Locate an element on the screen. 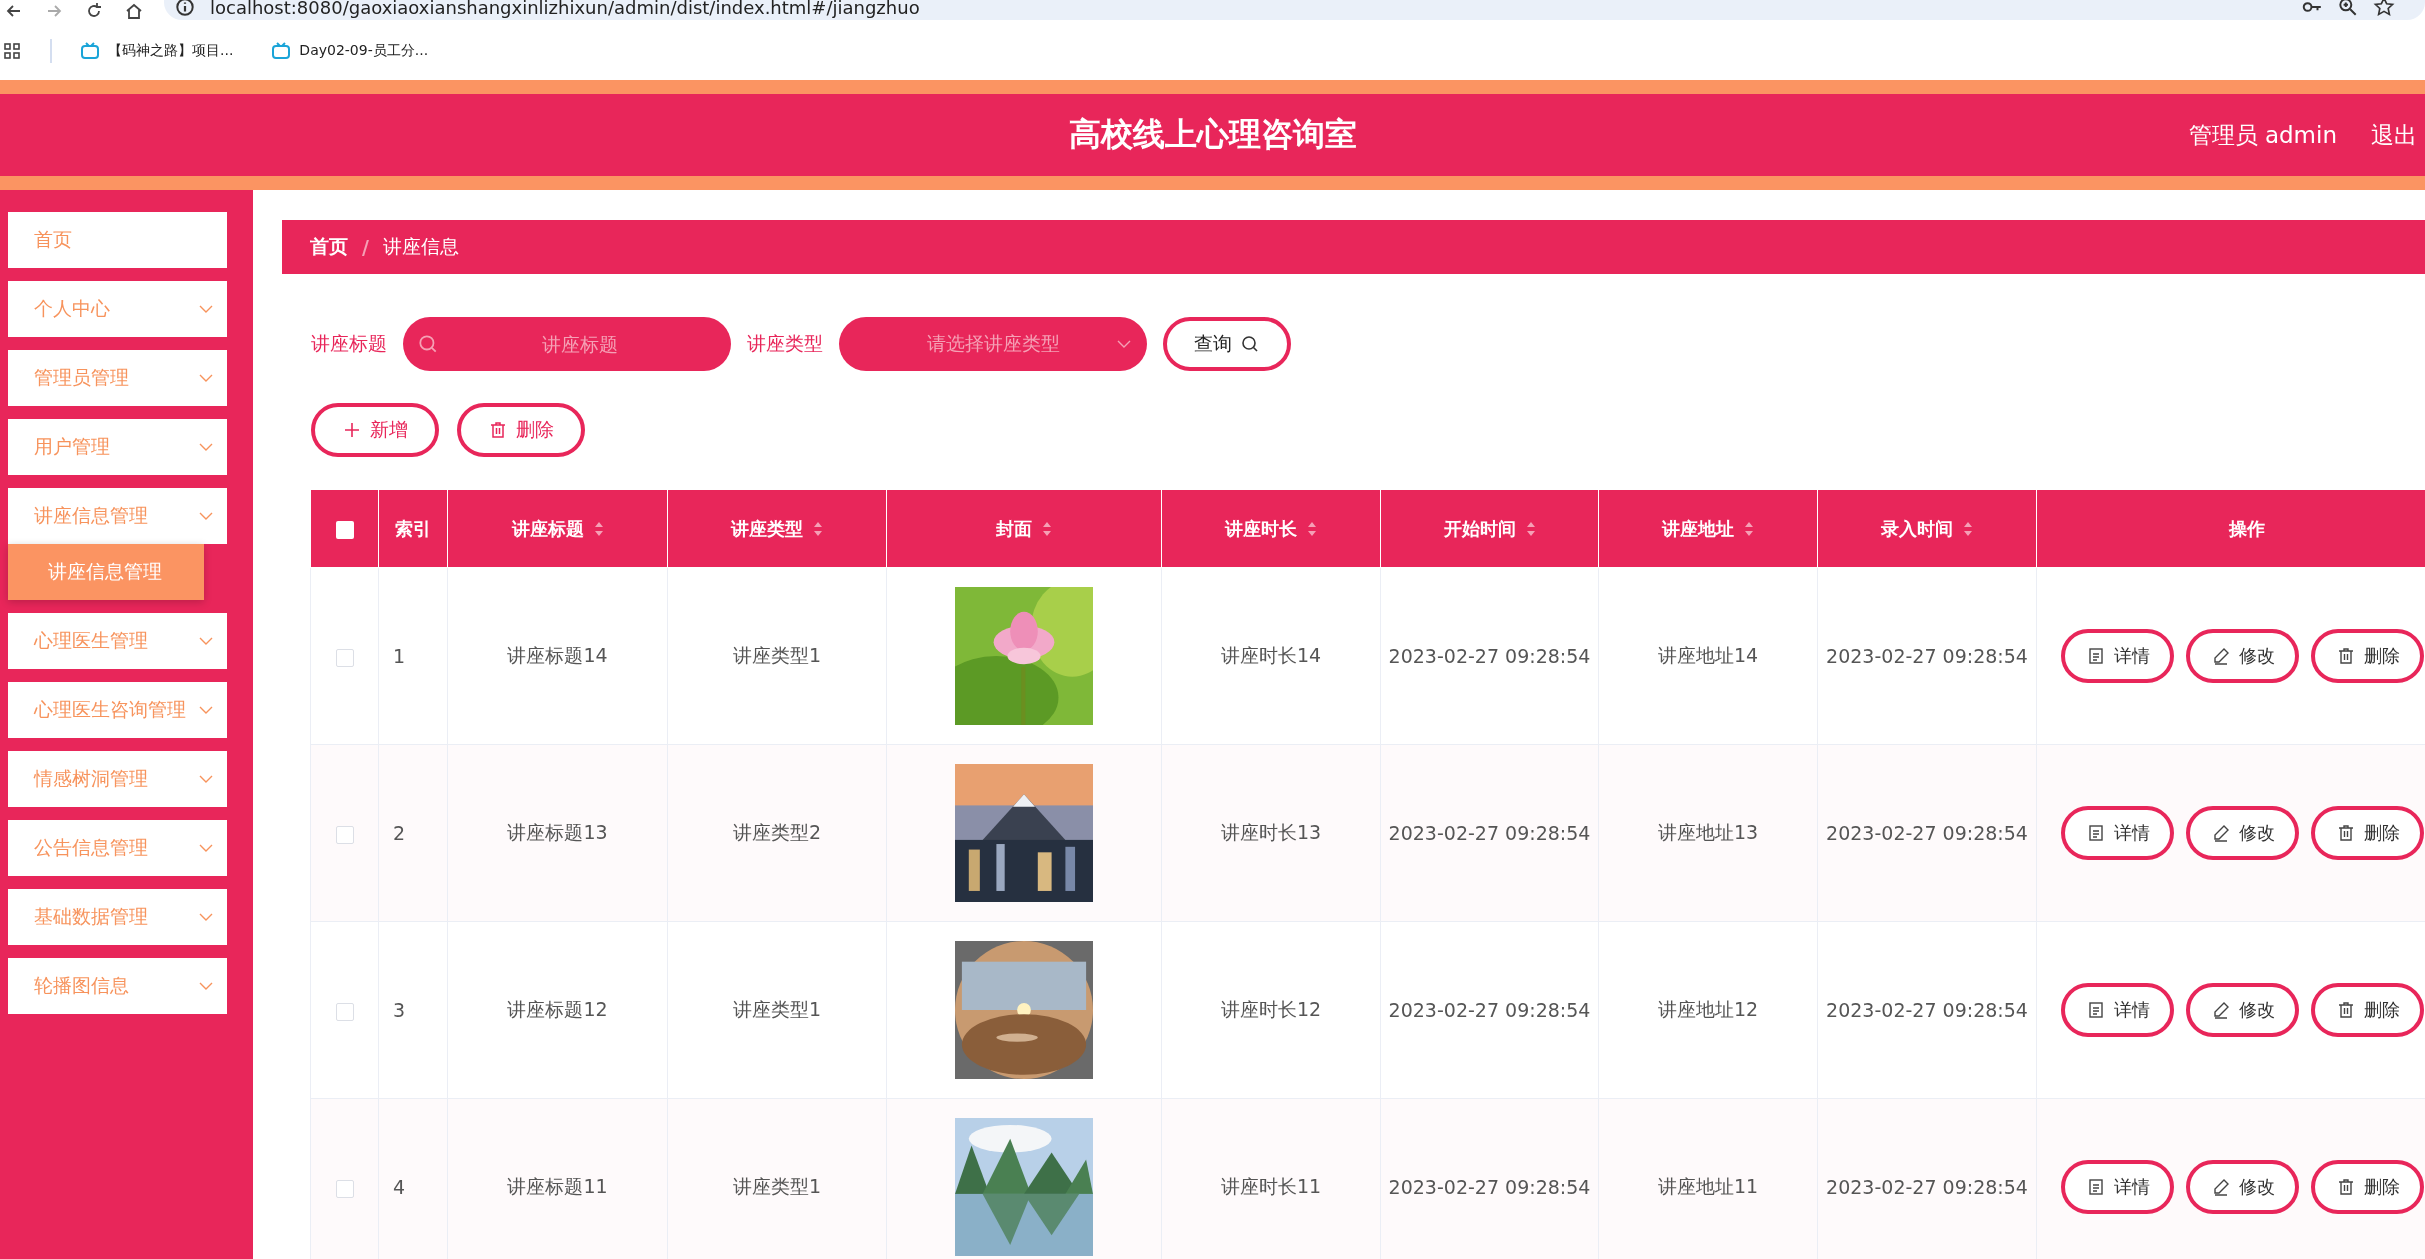 The height and width of the screenshot is (1259, 2425). star-icon is located at coordinates (2384, 9).